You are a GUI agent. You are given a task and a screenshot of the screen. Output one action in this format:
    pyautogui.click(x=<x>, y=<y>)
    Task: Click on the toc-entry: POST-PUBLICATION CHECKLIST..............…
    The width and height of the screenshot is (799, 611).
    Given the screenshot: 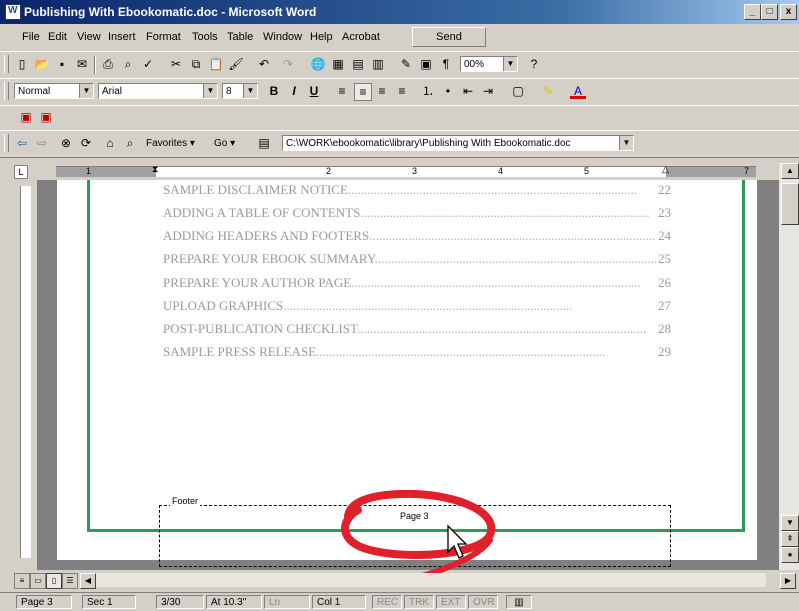 What is the action you would take?
    pyautogui.click(x=417, y=329)
    